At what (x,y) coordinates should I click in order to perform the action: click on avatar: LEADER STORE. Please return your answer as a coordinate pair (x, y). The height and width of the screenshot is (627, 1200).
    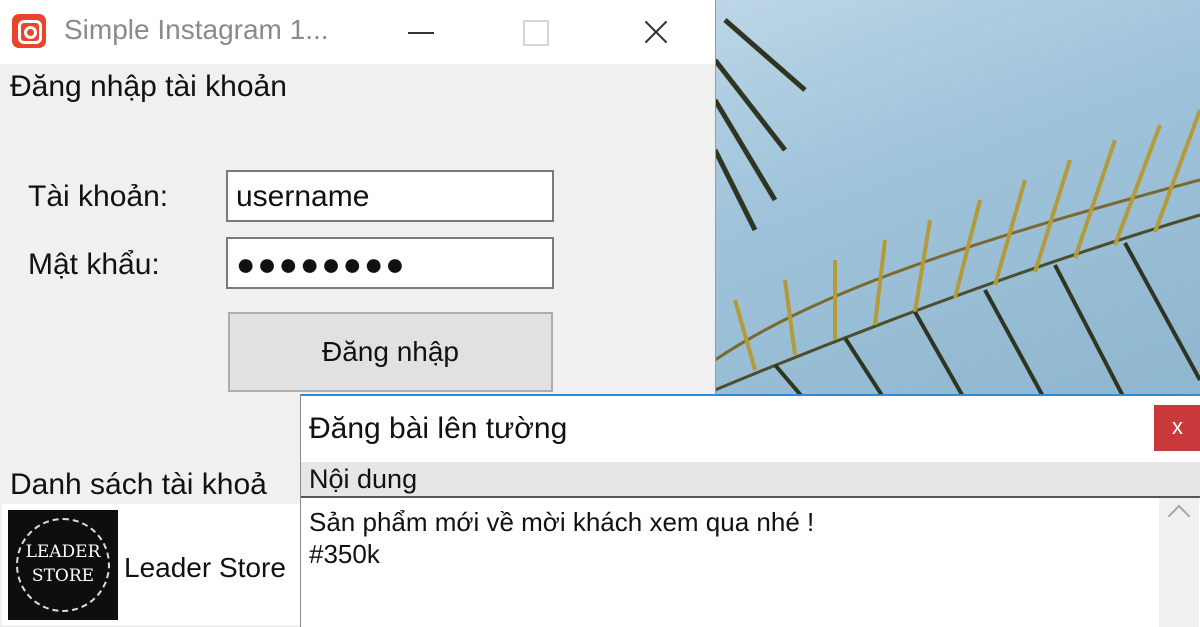
    Looking at the image, I should click on (63, 565).